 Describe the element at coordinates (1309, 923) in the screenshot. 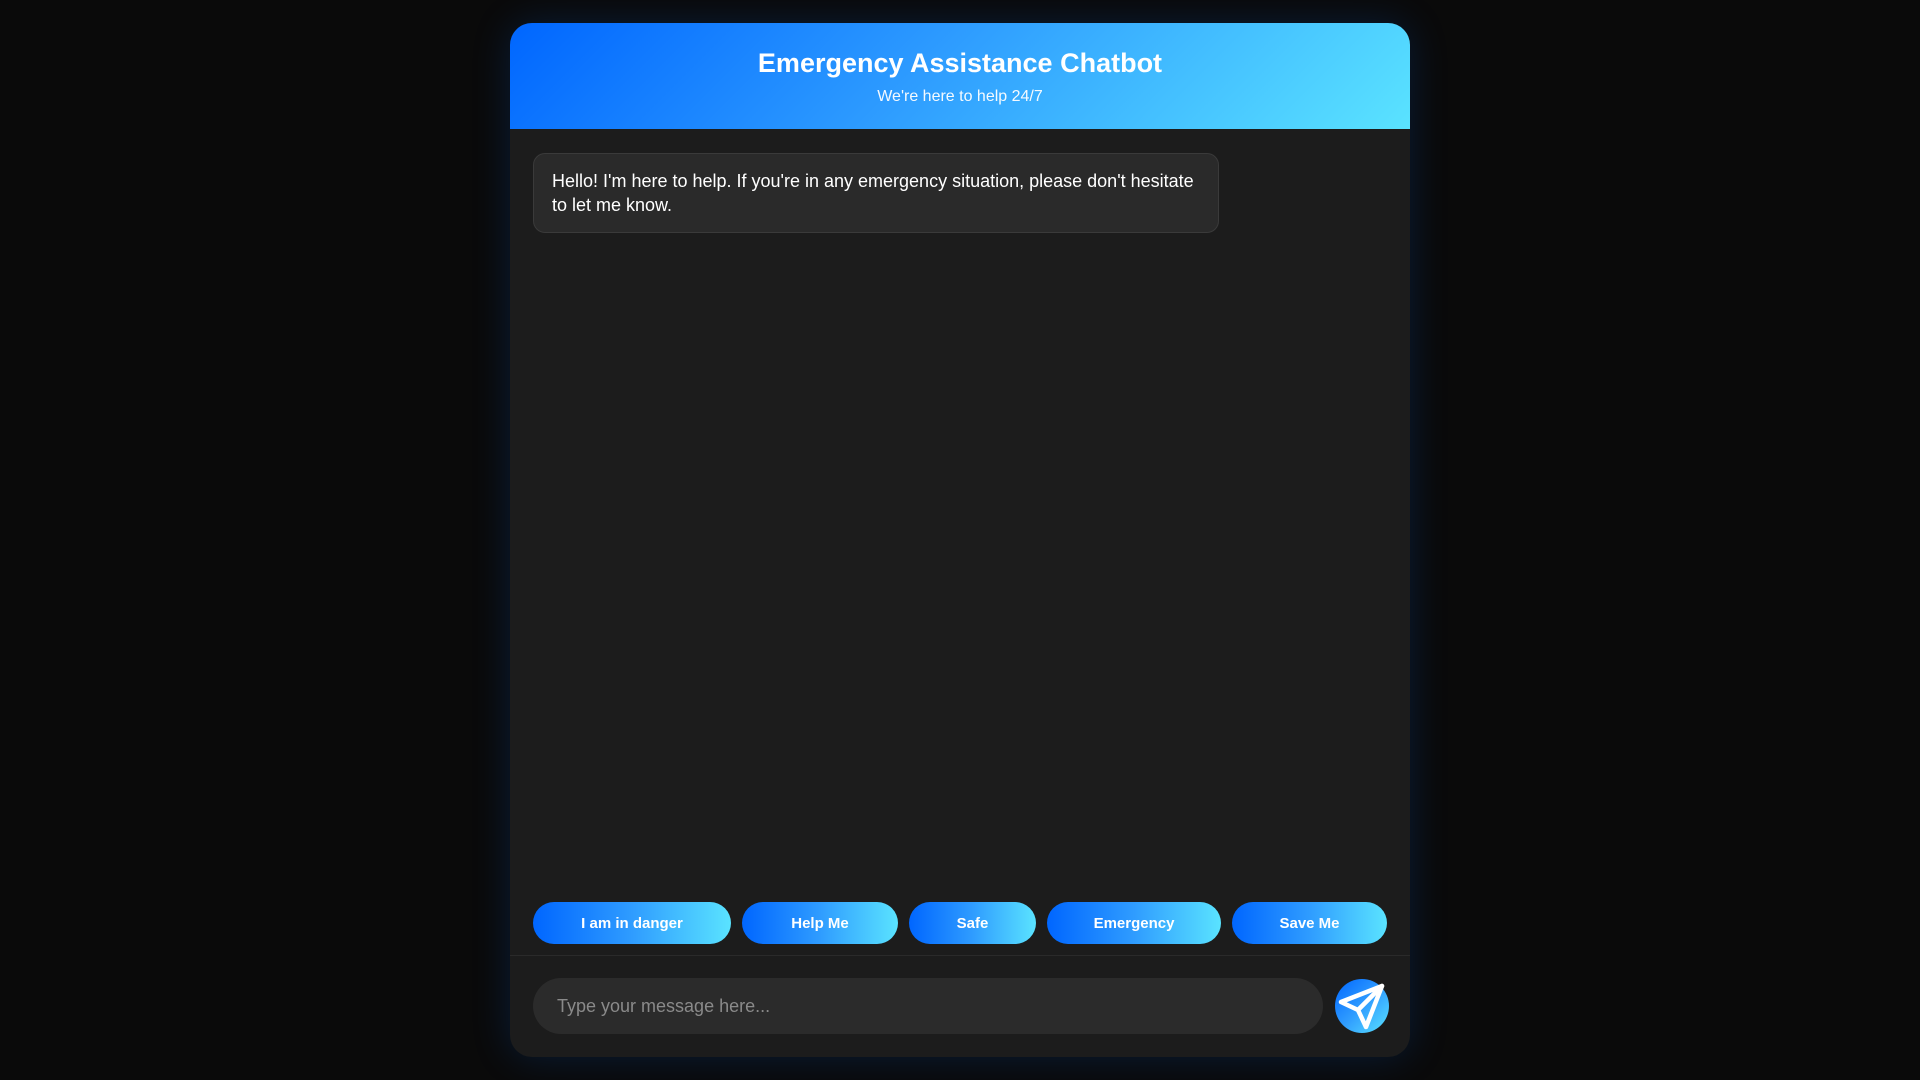

I see `quick-reply-save-me: Save Me` at that location.